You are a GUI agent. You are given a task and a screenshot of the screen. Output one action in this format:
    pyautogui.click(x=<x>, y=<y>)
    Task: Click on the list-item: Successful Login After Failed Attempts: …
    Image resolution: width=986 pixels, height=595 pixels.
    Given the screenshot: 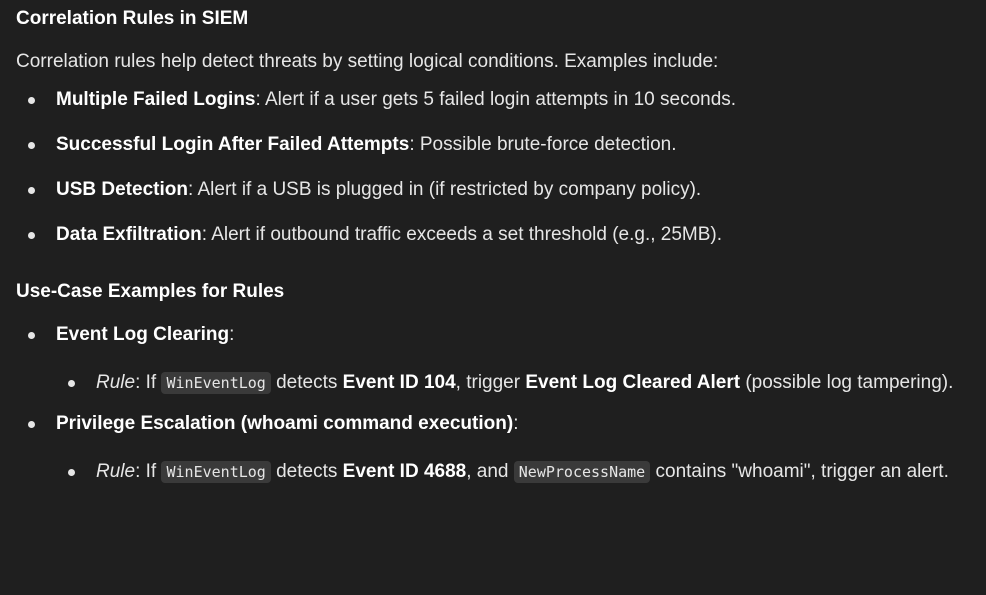 What is the action you would take?
    pyautogui.click(x=491, y=145)
    